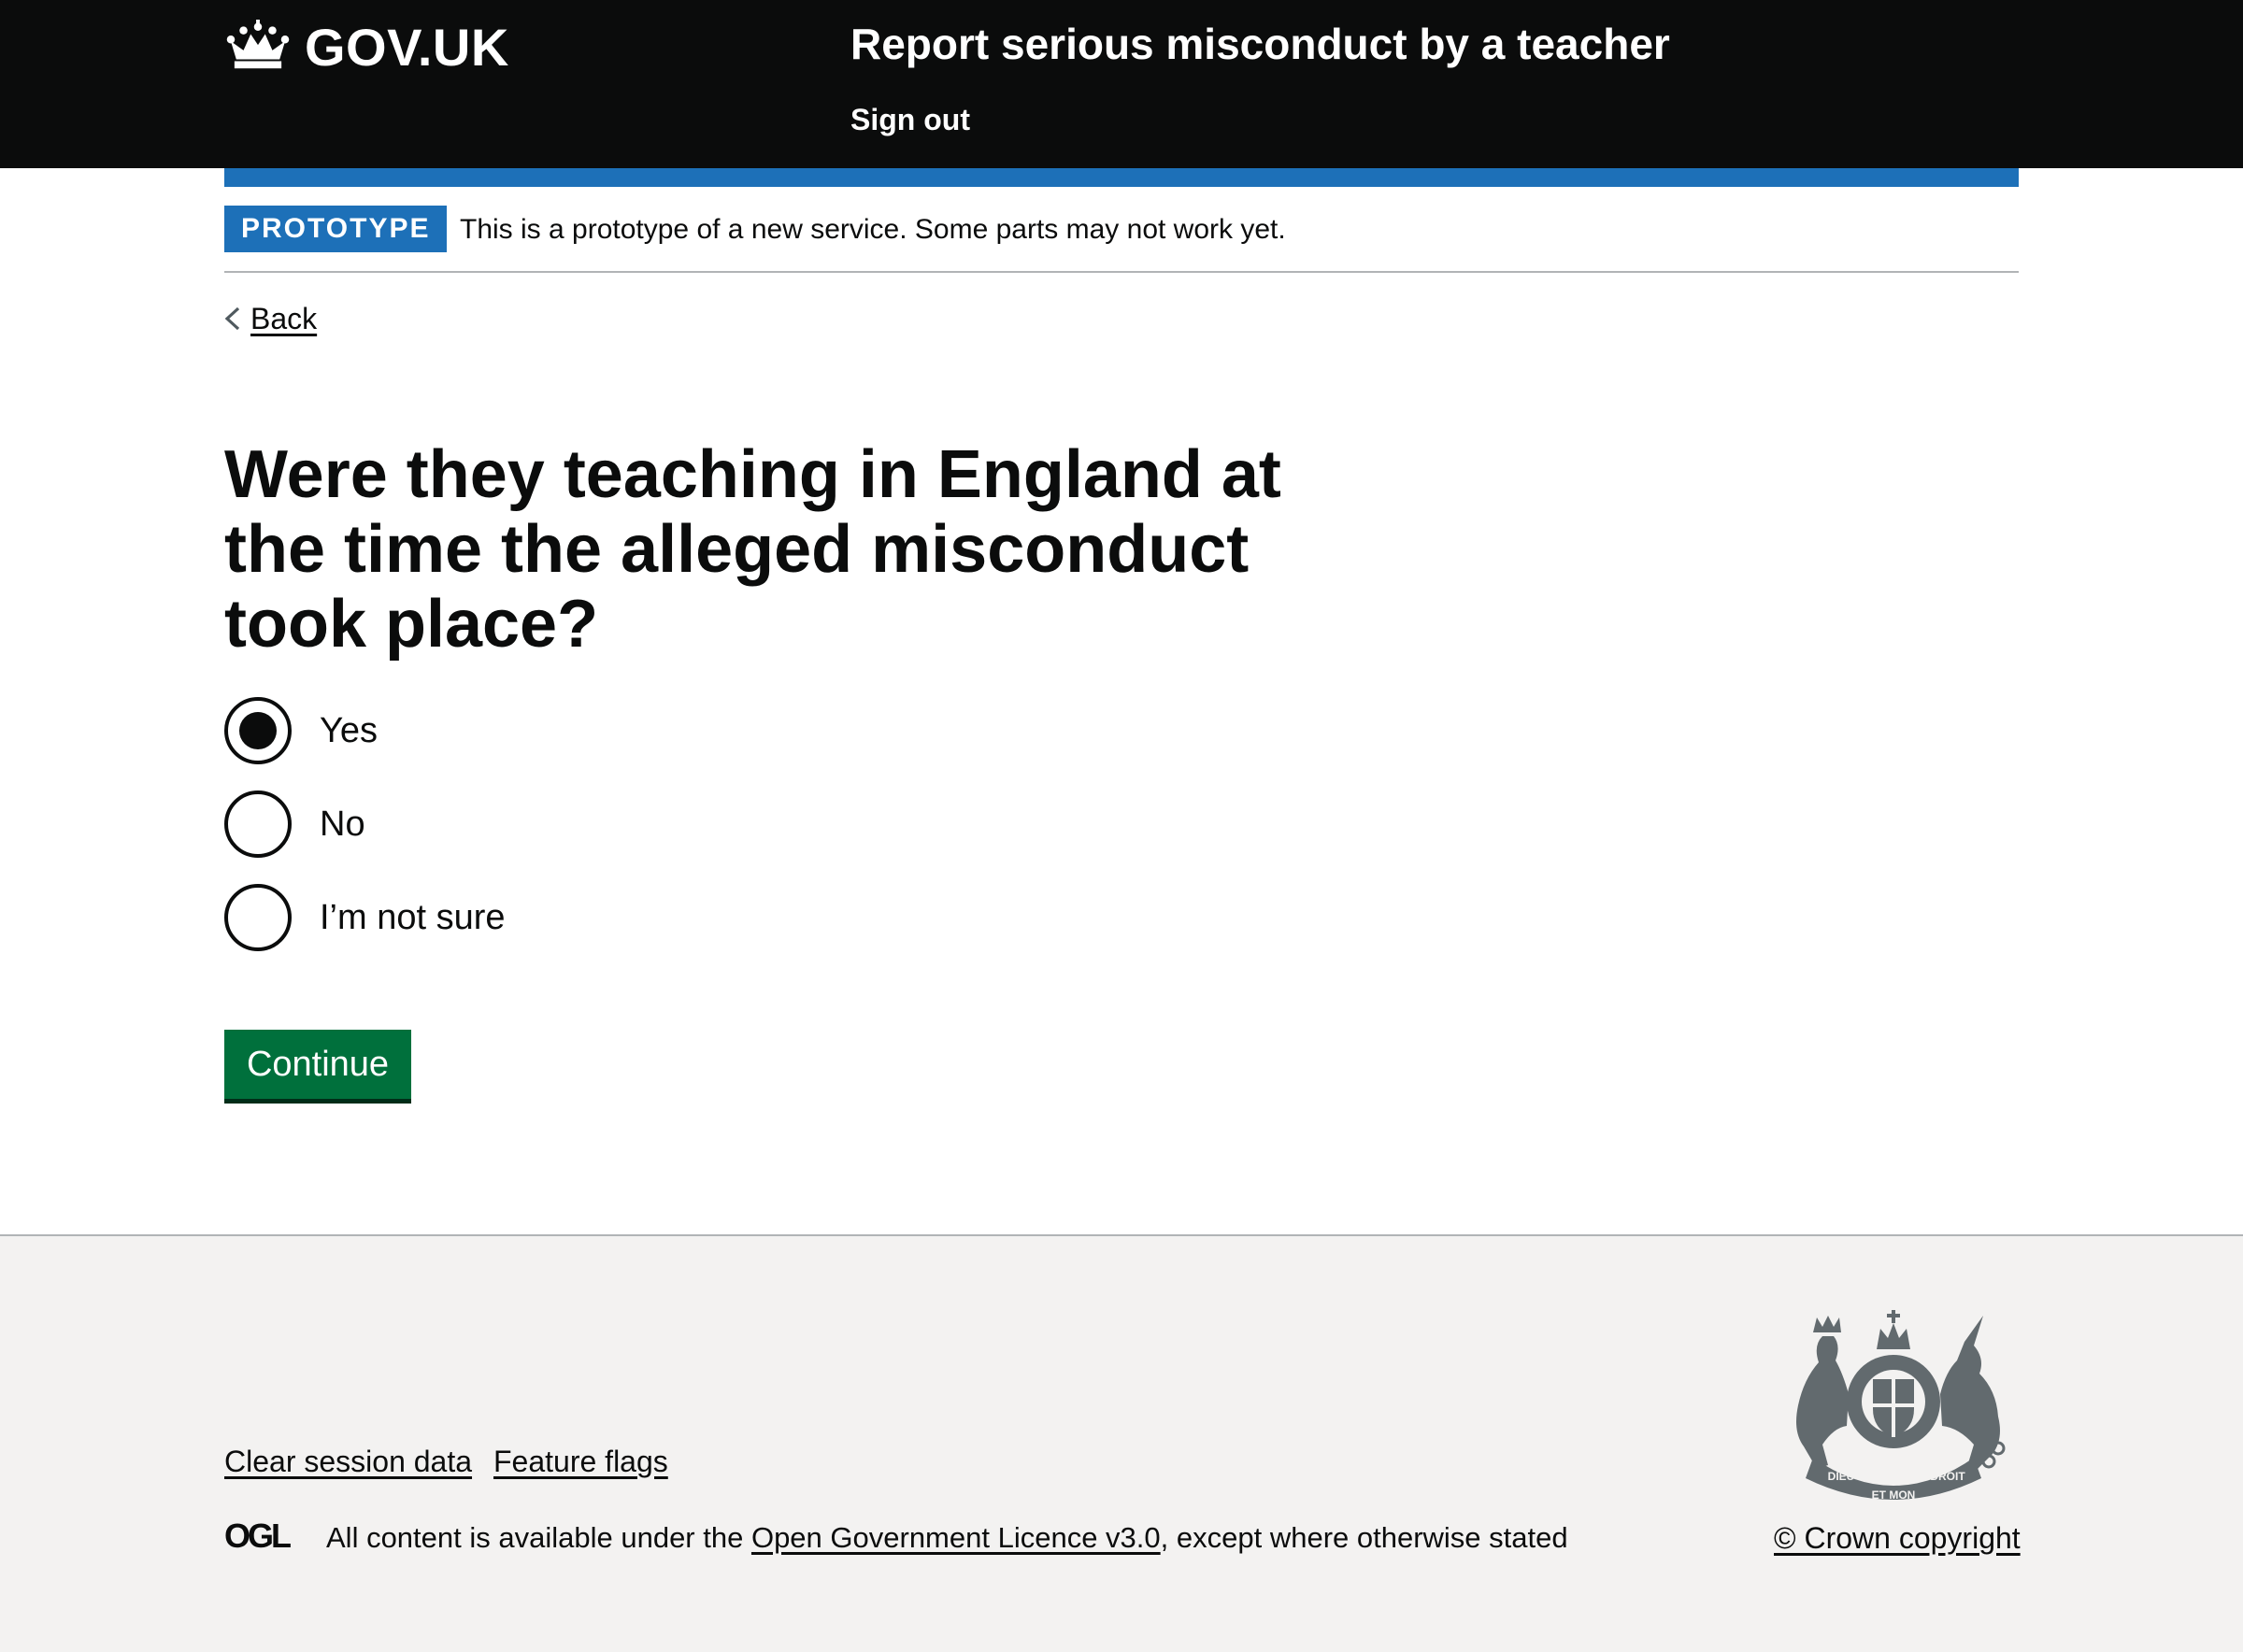 The width and height of the screenshot is (2243, 1652). I want to click on clear-session-data-link: Clear session data, so click(348, 1462).